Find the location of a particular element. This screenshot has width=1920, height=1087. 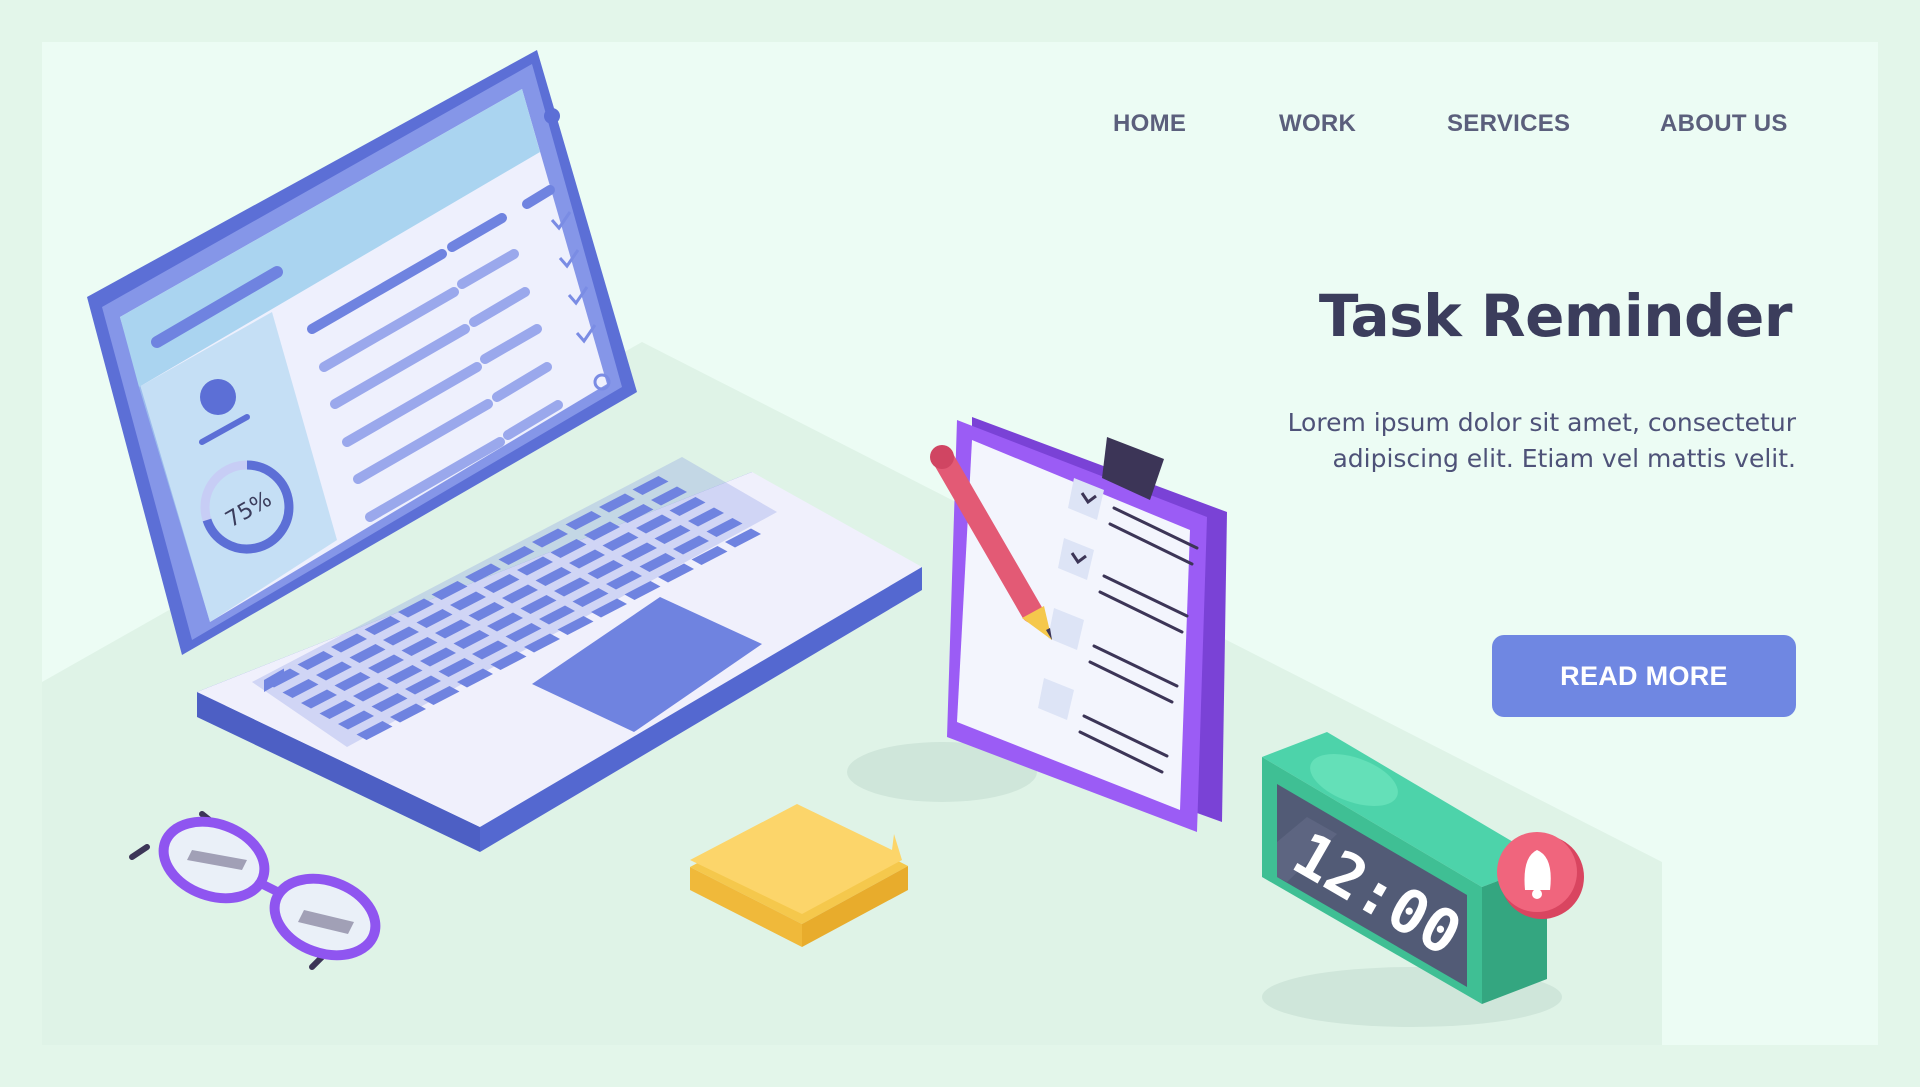

user-avatar-icon is located at coordinates (218, 397).